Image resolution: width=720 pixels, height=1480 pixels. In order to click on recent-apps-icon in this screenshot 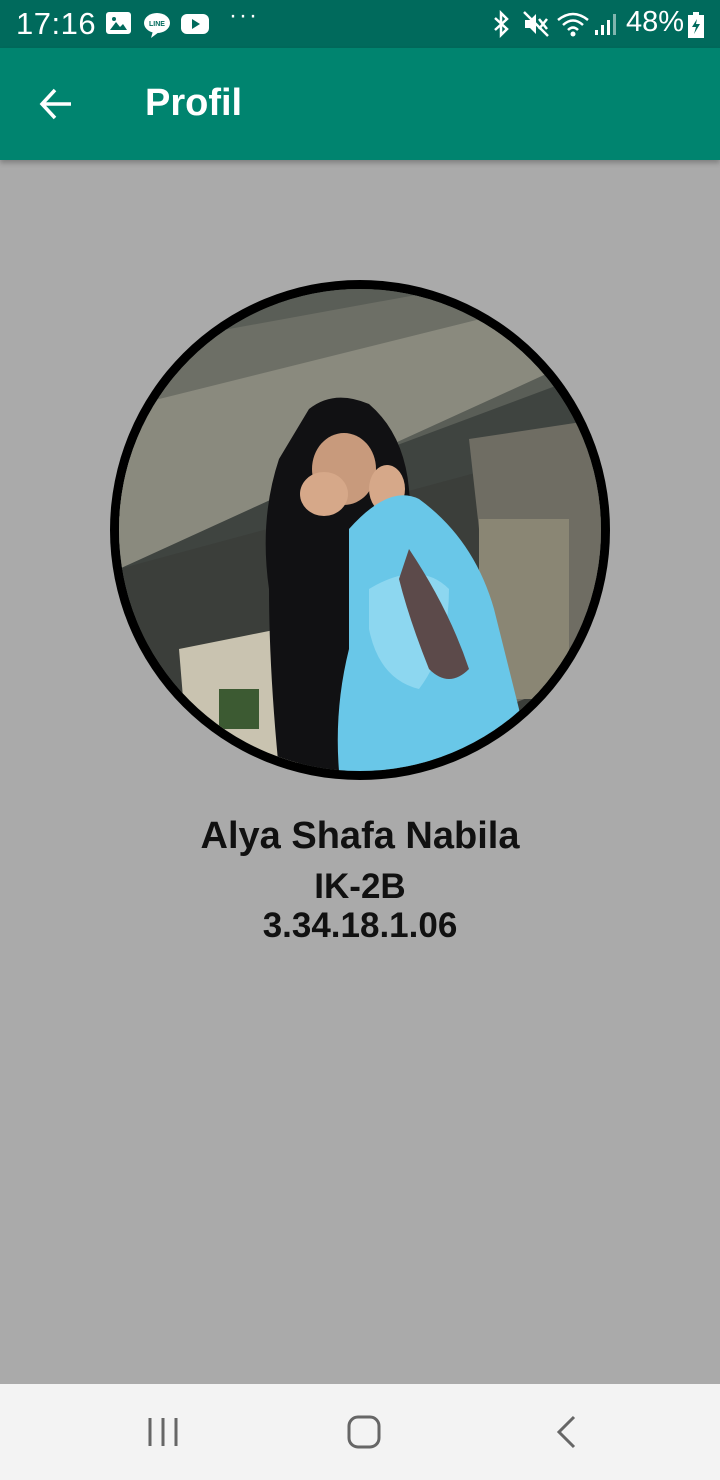, I will do `click(163, 1432)`.